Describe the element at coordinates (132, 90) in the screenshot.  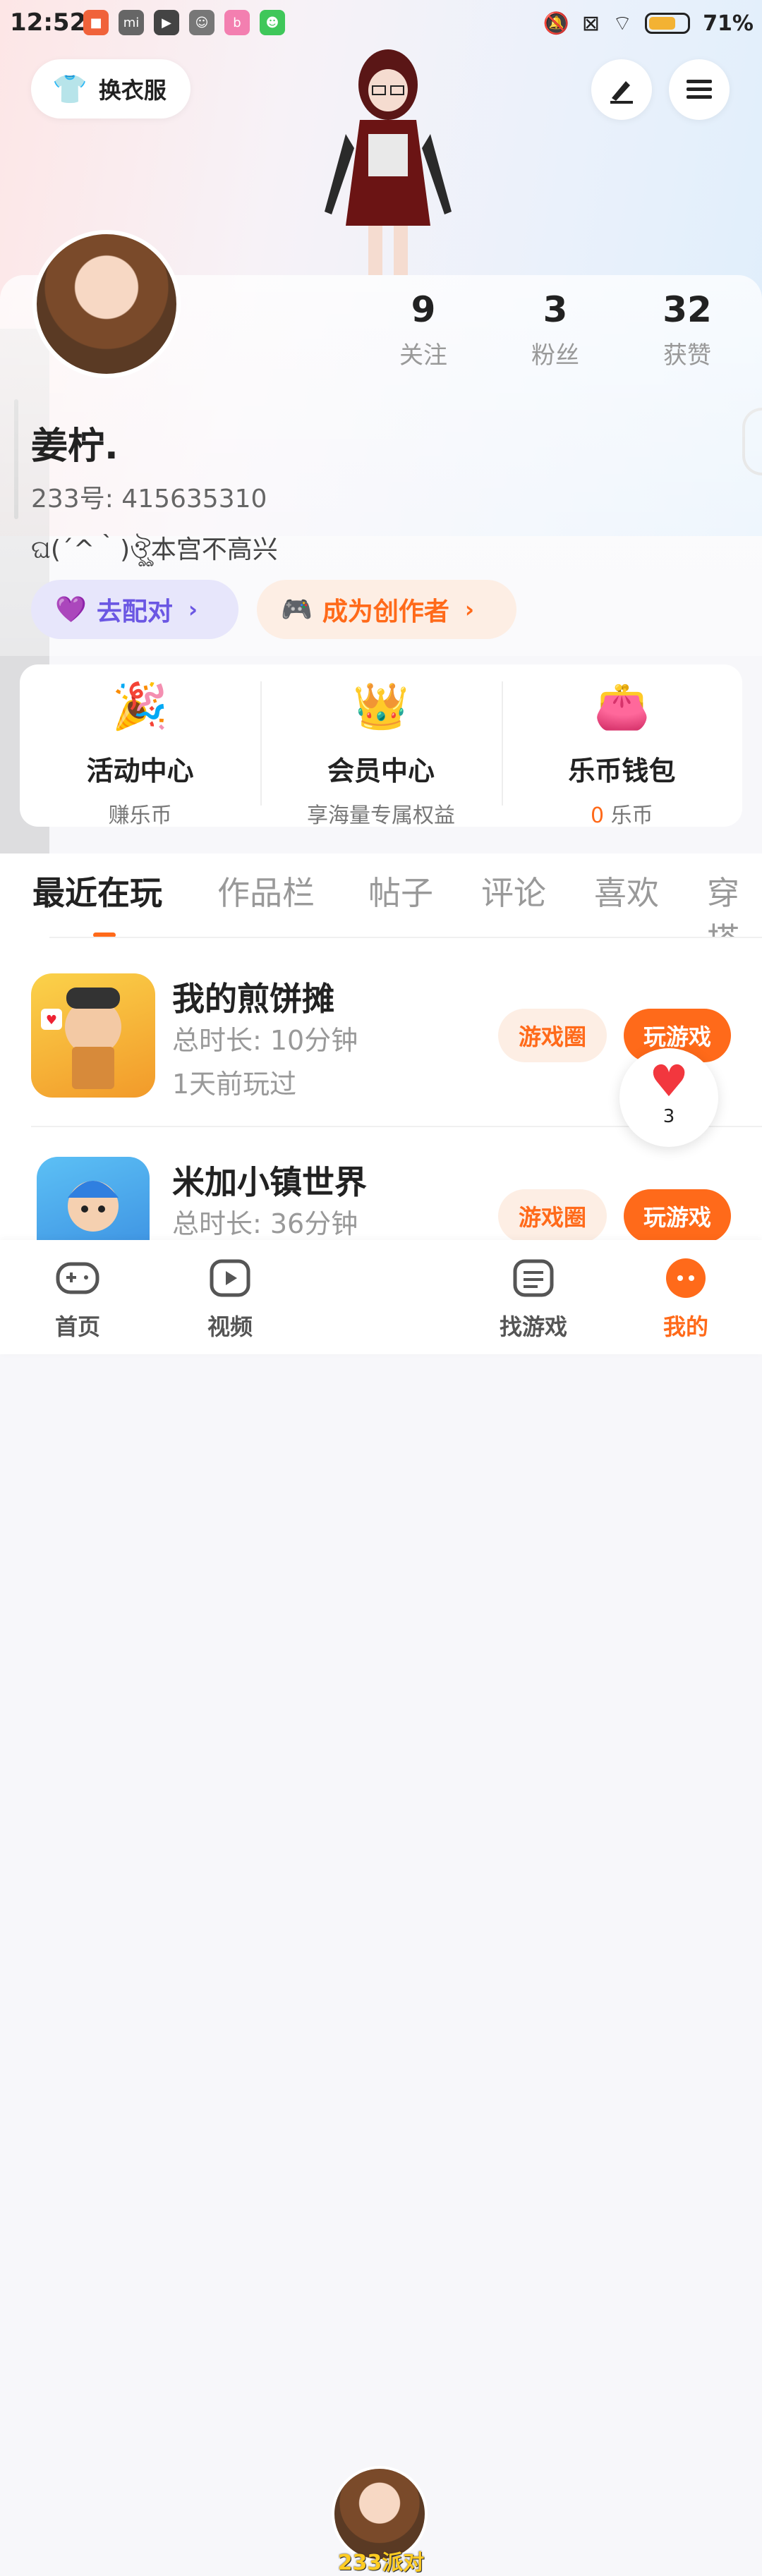
I see `change-outfit-label: 换衣服` at that location.